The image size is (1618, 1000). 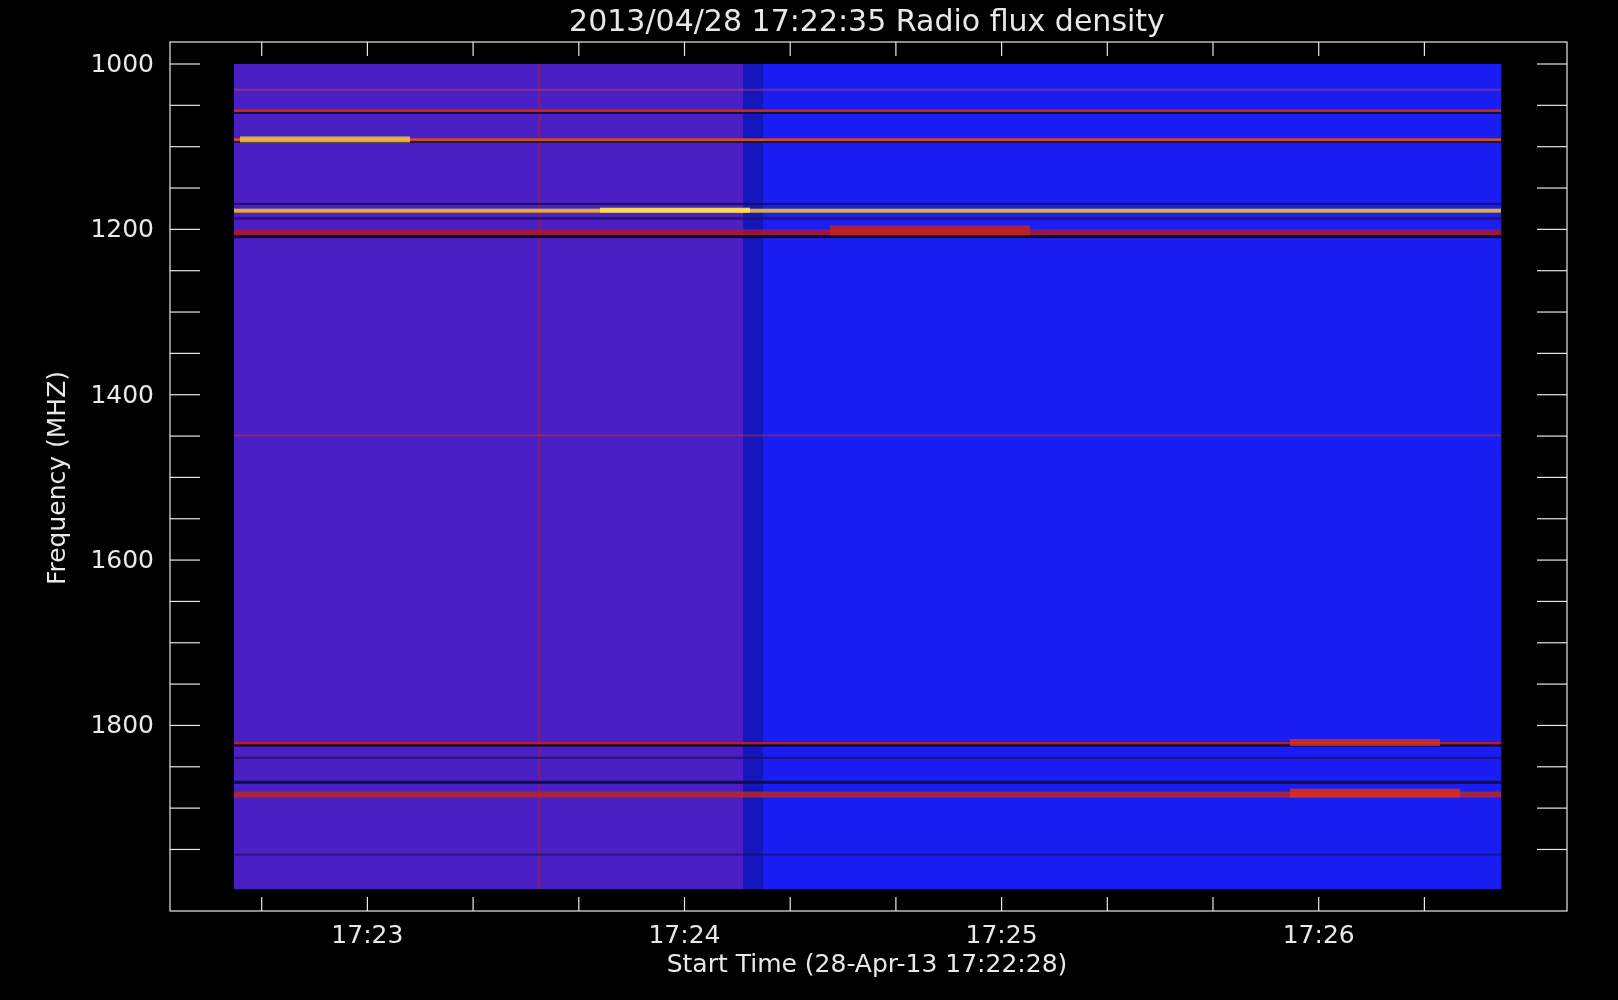 What do you see at coordinates (867, 21) in the screenshot?
I see `chart-title: 2013/04/28 17:22:35 Radio flux density` at bounding box center [867, 21].